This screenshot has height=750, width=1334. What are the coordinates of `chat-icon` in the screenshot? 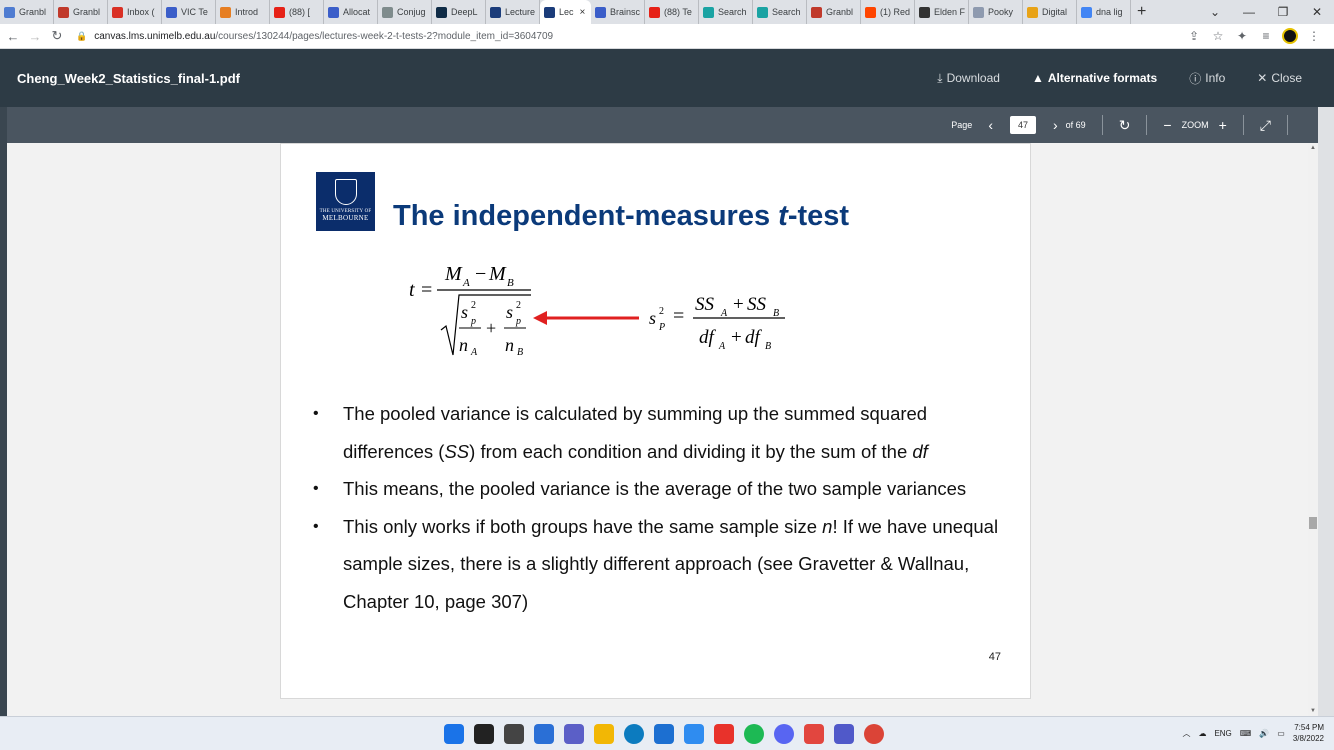 It's located at (574, 734).